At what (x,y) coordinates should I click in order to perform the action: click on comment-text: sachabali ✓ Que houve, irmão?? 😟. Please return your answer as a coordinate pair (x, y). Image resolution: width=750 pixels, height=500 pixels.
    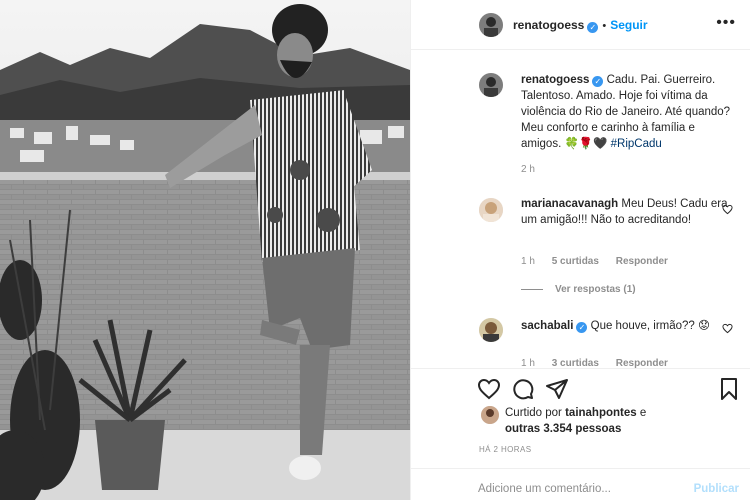
    Looking at the image, I should click on (626, 326).